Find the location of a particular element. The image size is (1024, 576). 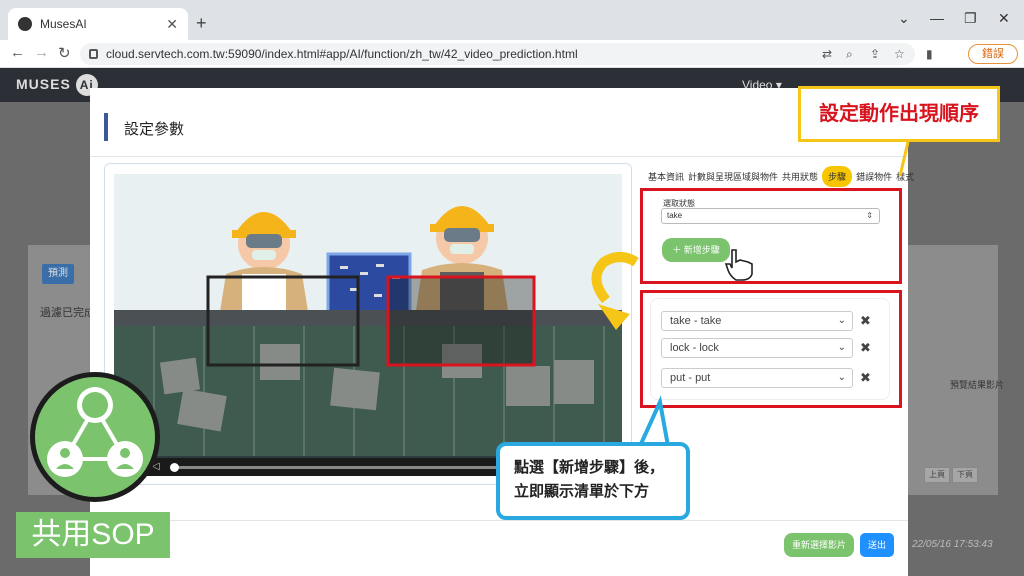

instruction-bubble: 點選【新增步驟】後， 立即顯示清單於下方 is located at coordinates (593, 481).